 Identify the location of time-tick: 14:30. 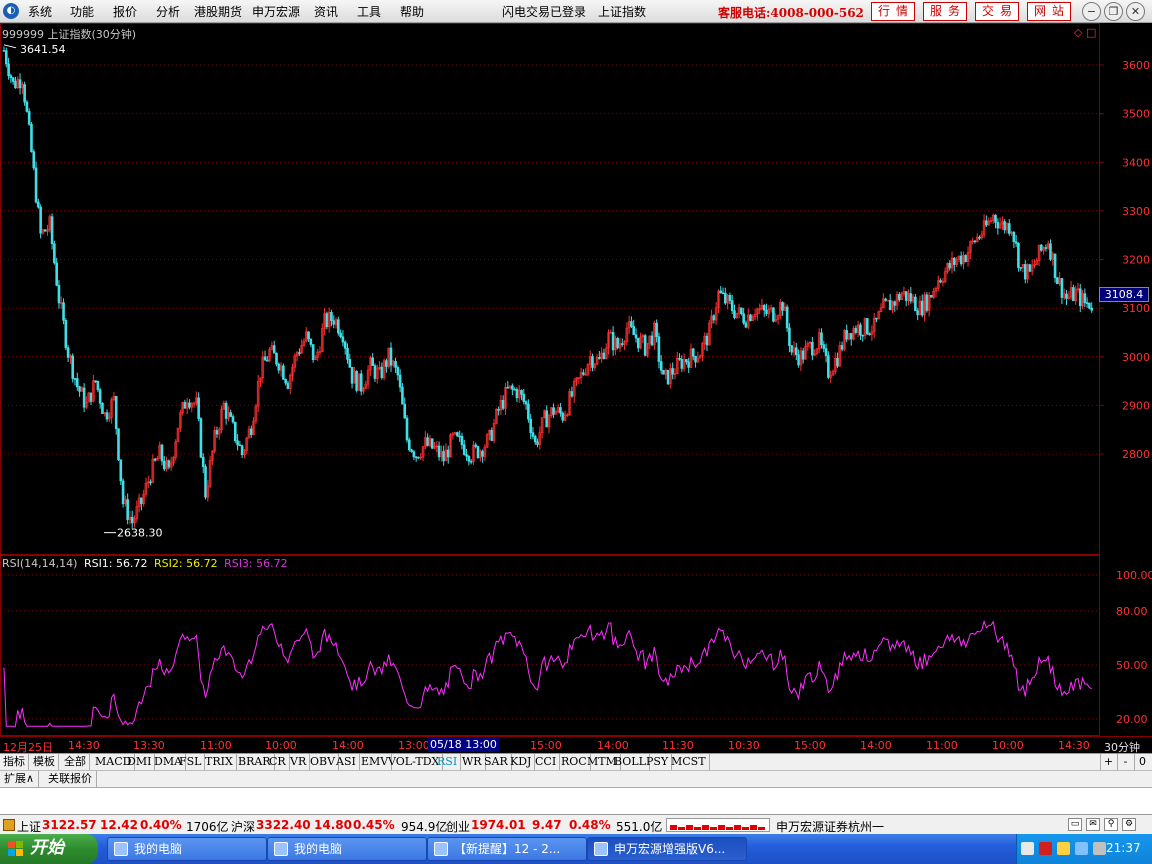
(84, 745).